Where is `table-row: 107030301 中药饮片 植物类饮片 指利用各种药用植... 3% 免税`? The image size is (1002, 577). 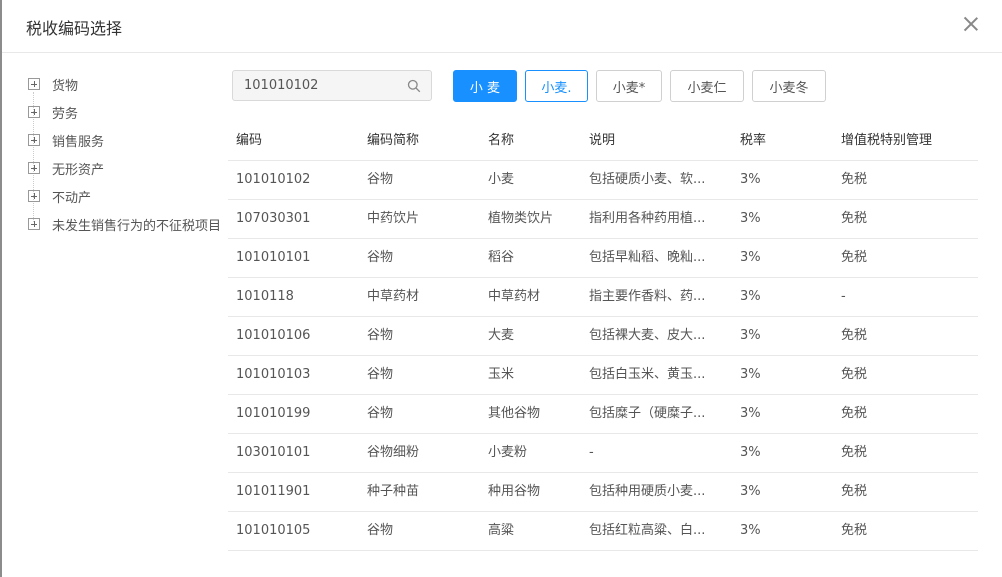
table-row: 107030301 中药饮片 植物类饮片 指利用各种药用植... 3% 免税 is located at coordinates (603, 219).